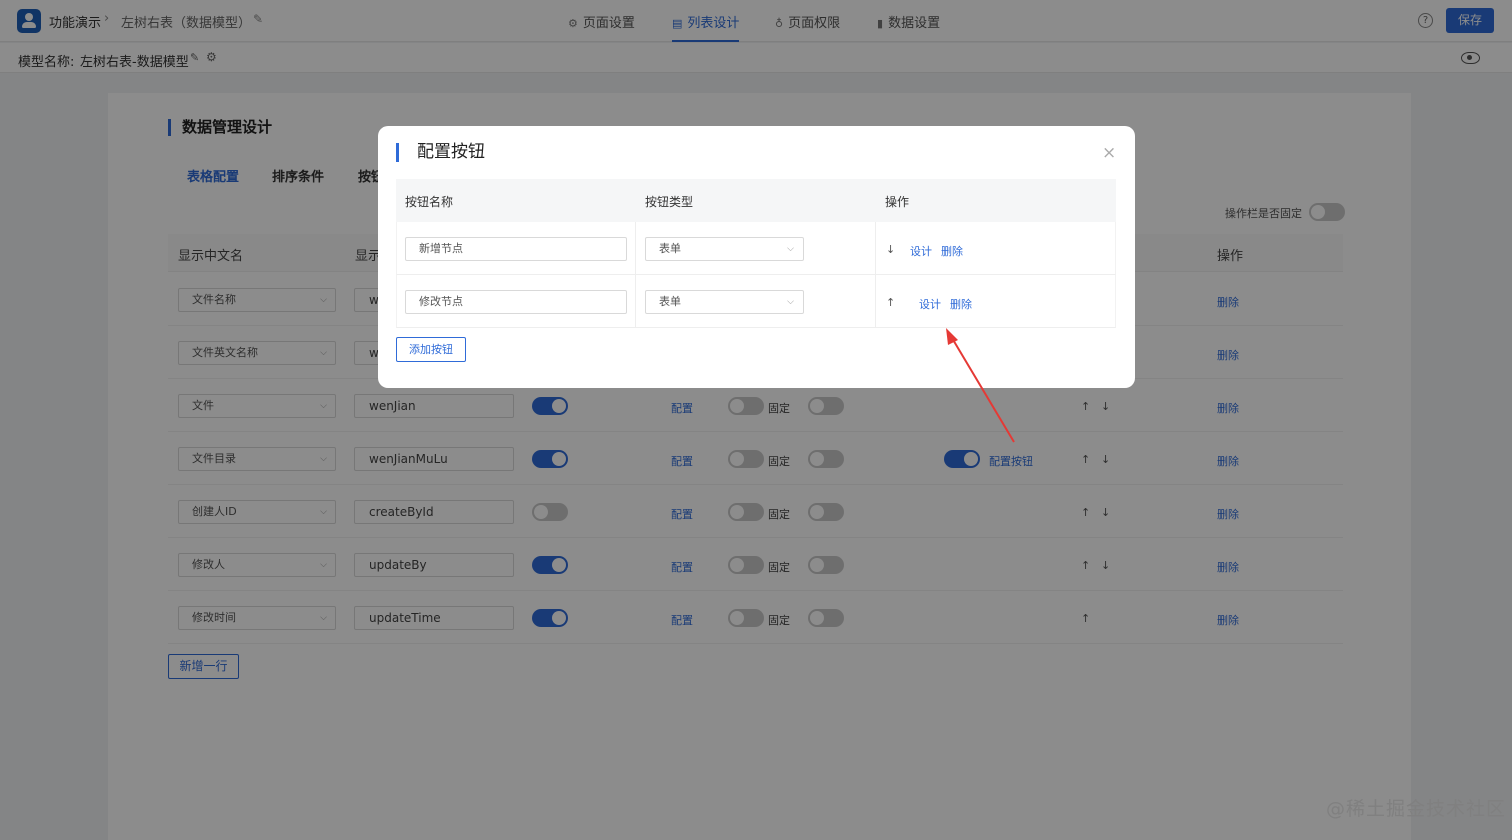 Image resolution: width=1512 pixels, height=840 pixels. What do you see at coordinates (440, 152) in the screenshot?
I see `modal-title: 配置按钮` at bounding box center [440, 152].